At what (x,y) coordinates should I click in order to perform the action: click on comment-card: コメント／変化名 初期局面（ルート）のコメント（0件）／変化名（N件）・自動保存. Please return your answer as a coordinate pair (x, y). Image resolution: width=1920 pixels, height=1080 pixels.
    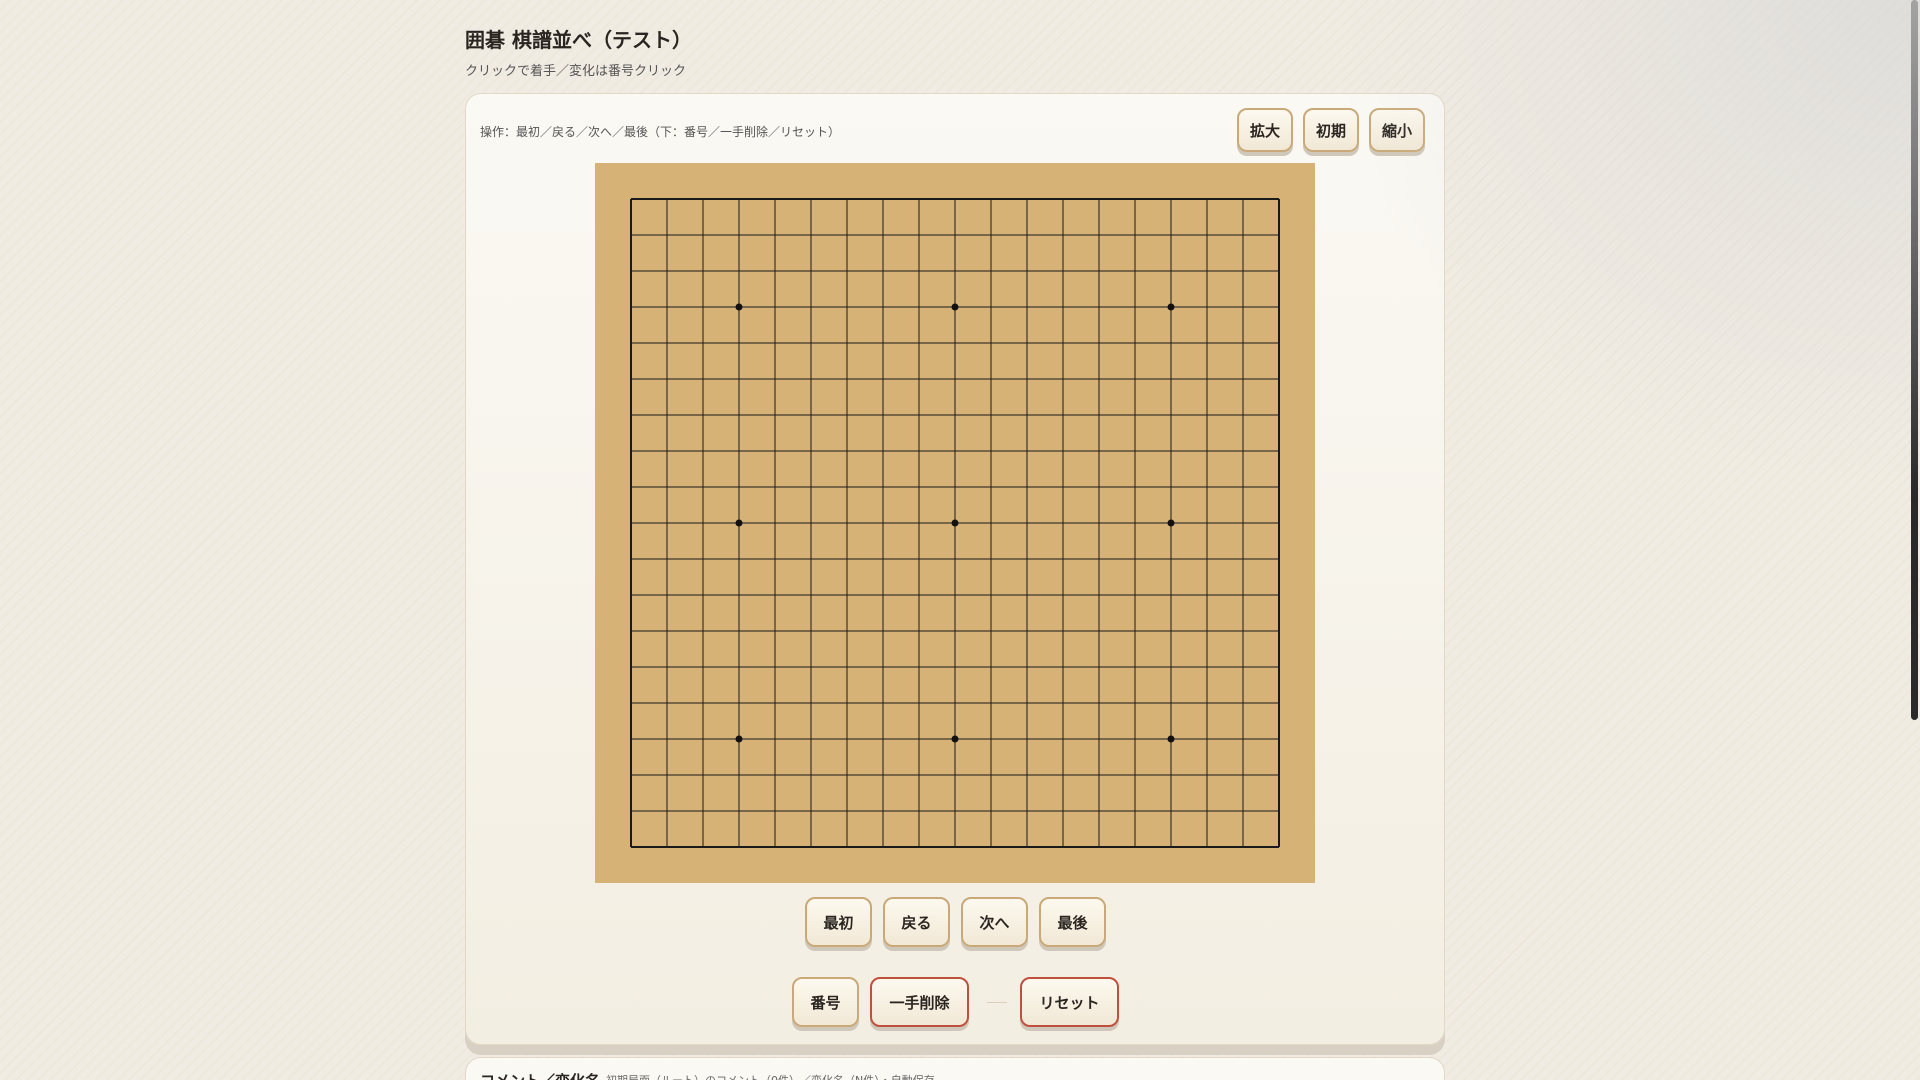
    Looking at the image, I should click on (955, 1068).